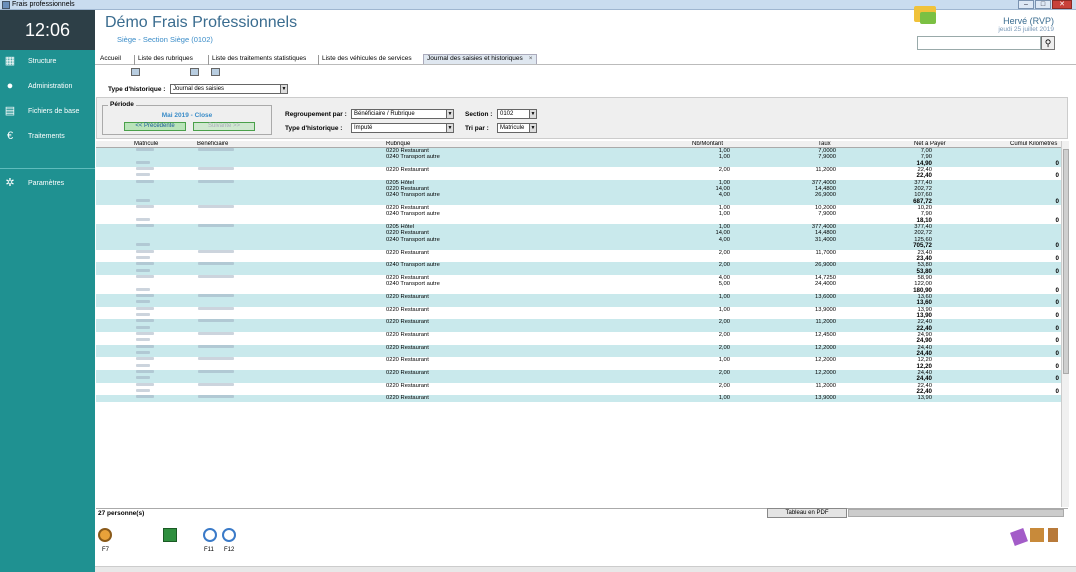 This screenshot has width=1076, height=572. Describe the element at coordinates (402, 128) in the screenshot. I see `type-select: Imputé ▼` at that location.